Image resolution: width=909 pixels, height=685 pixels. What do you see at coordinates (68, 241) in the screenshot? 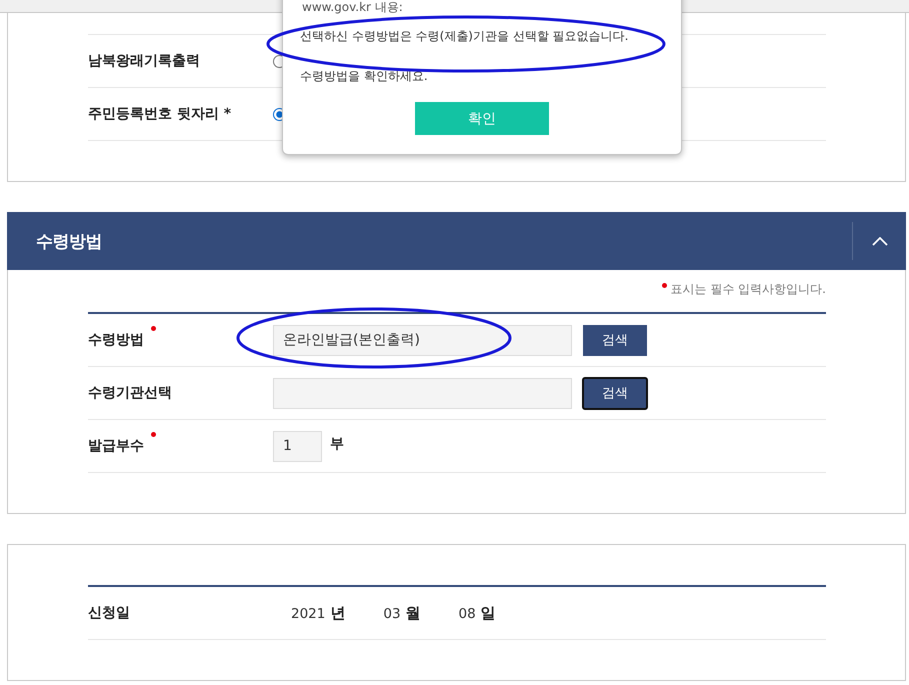
I see `section-title: 수령방법` at bounding box center [68, 241].